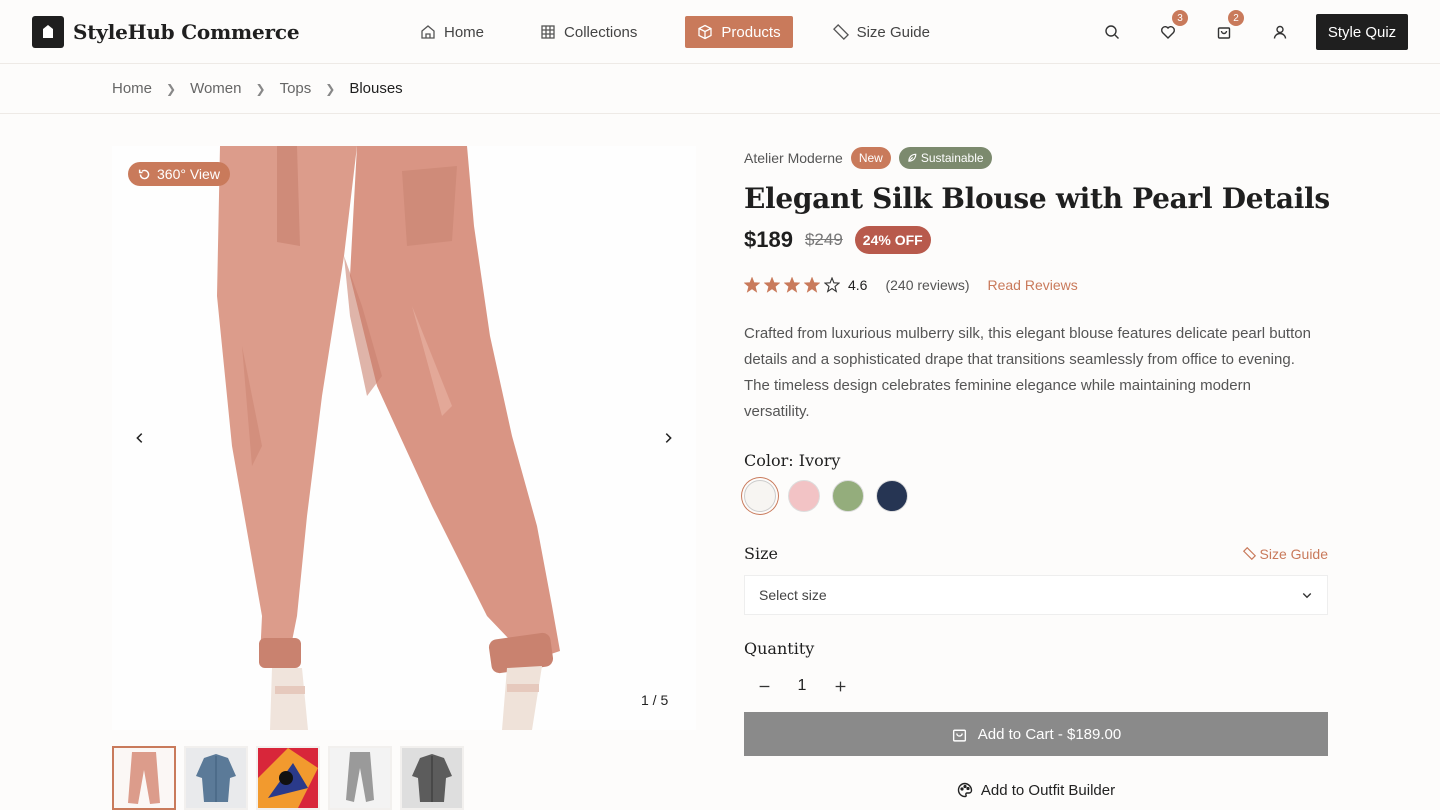 The image size is (1440, 810). I want to click on breadcrumb-tops: Tops, so click(296, 88).